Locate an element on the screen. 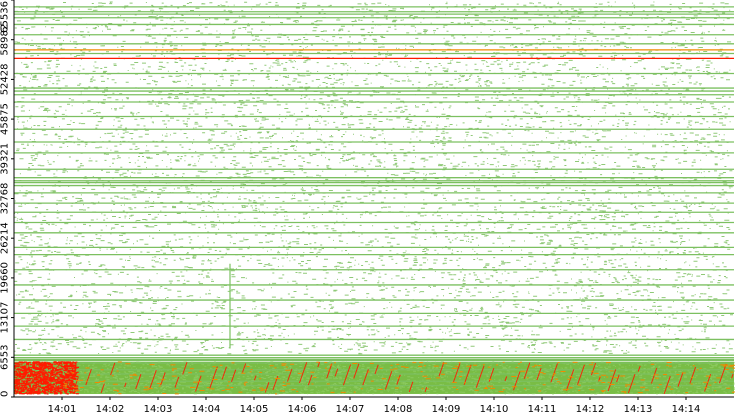  x-tick-label-12: 14:13 is located at coordinates (638, 409).